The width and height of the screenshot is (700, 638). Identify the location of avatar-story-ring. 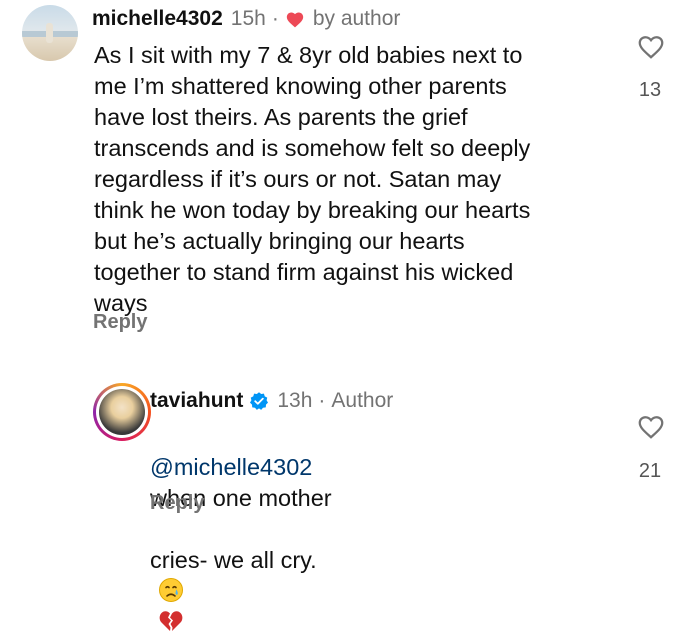
(122, 412).